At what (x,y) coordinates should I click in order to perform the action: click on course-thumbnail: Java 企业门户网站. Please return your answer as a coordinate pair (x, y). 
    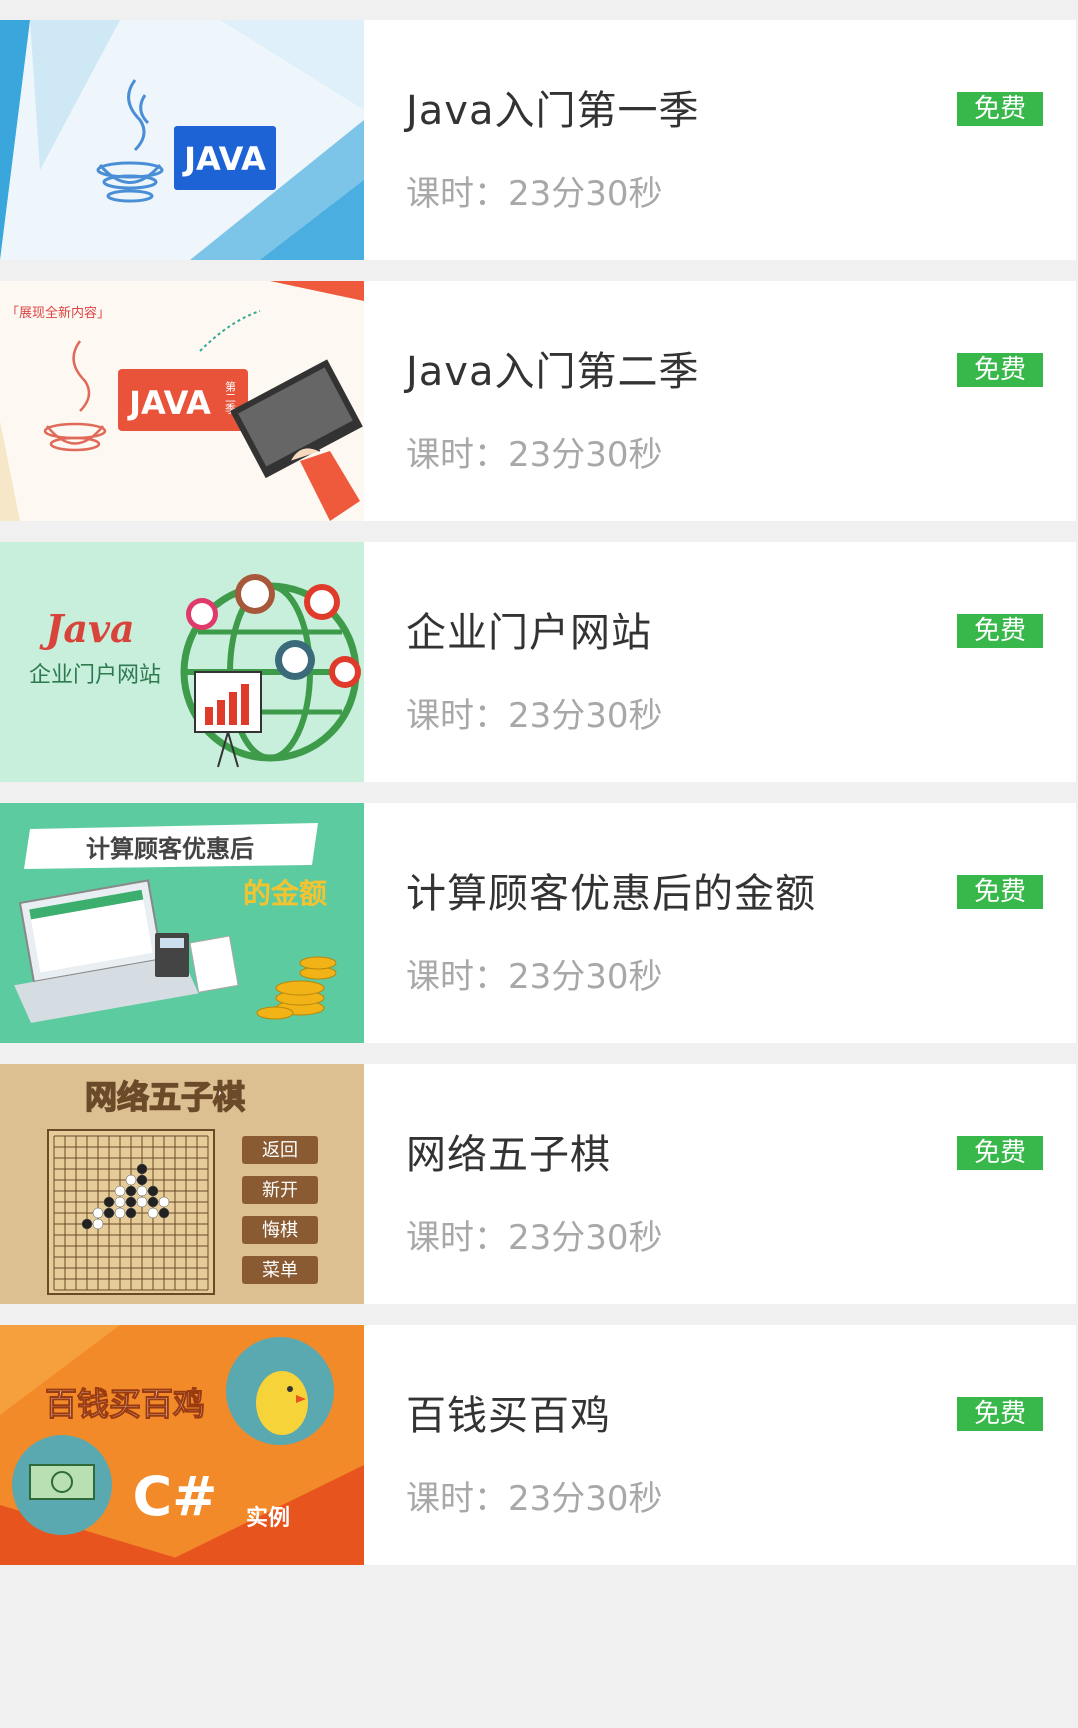
    Looking at the image, I should click on (182, 662).